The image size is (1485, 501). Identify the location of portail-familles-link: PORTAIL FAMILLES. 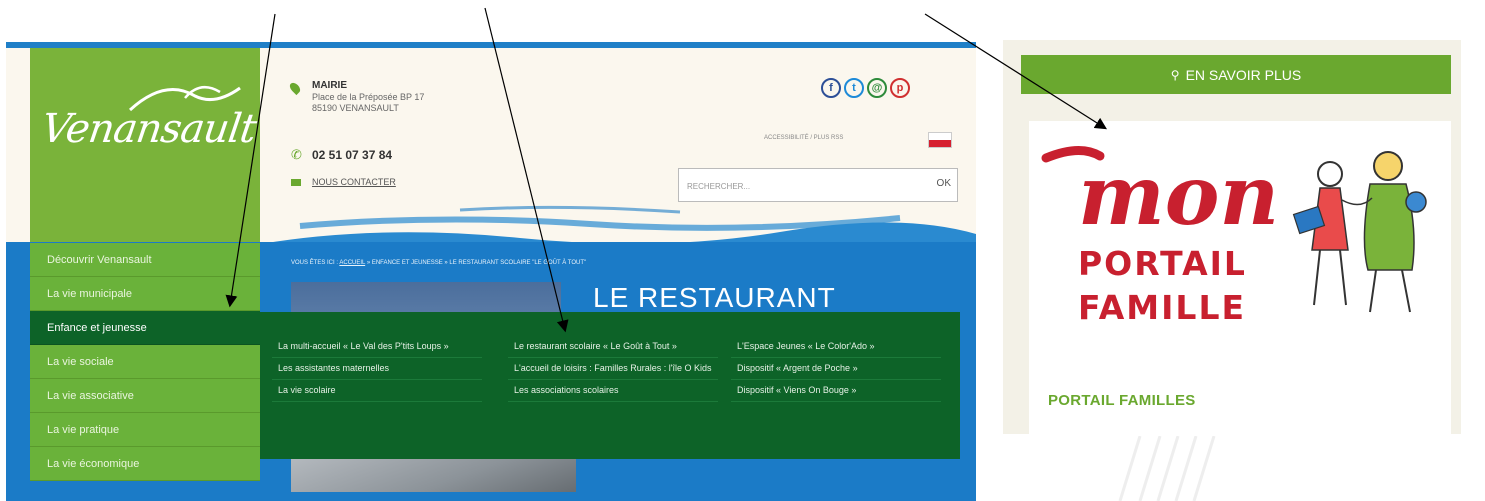
(1122, 400).